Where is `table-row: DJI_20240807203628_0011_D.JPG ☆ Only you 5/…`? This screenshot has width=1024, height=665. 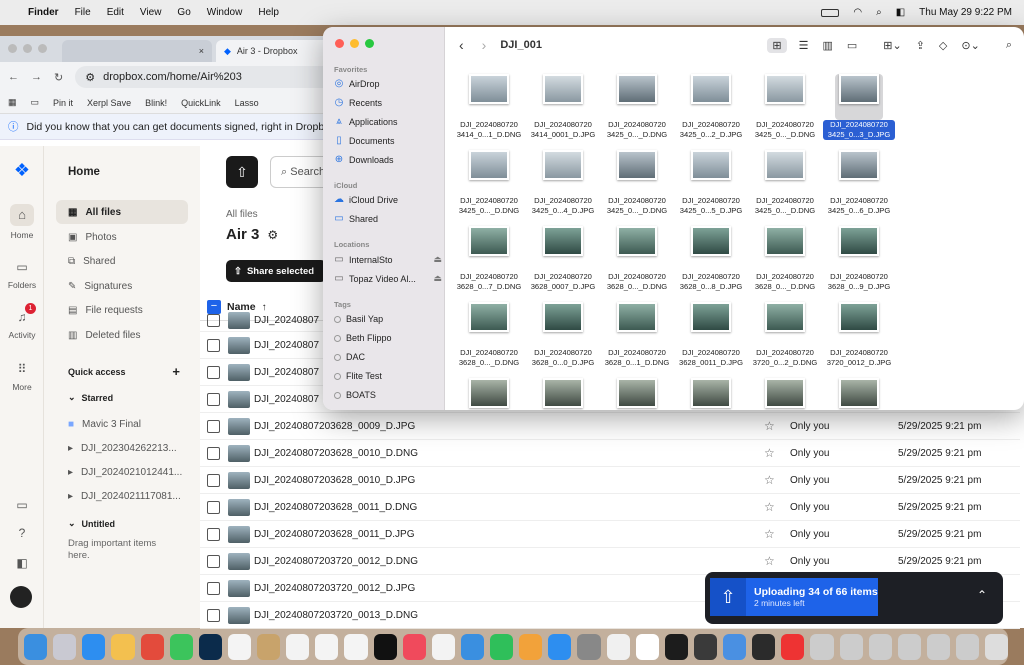 table-row: DJI_20240807203628_0011_D.JPG ☆ Only you 5/… is located at coordinates (610, 534).